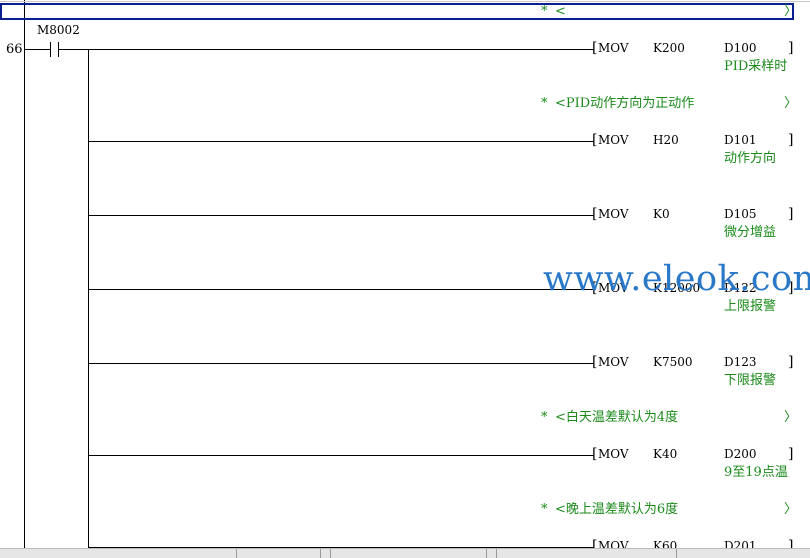 This screenshot has height=558, width=810. Describe the element at coordinates (50, 49) in the screenshot. I see `contact-left-bar` at that location.